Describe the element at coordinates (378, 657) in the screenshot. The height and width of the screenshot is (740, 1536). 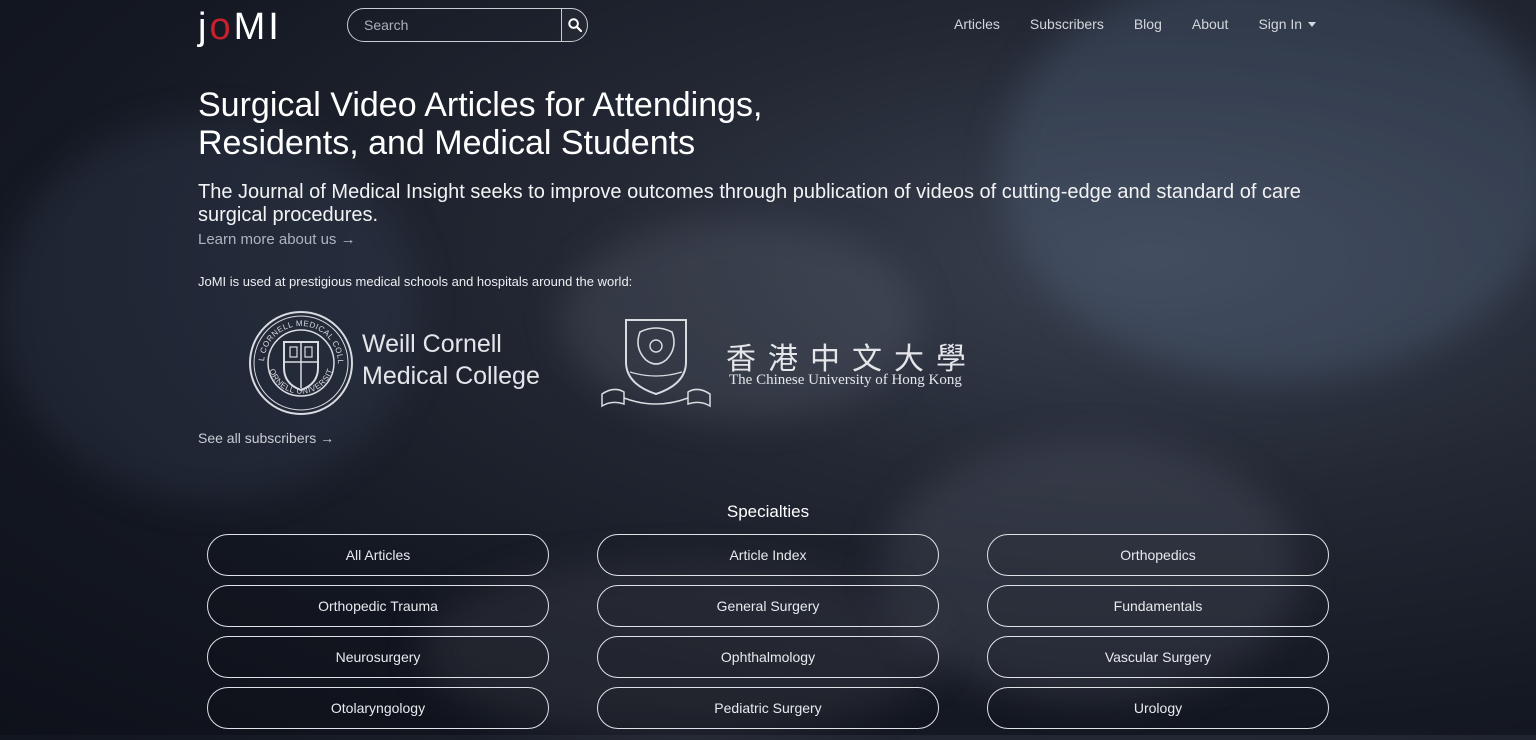
I see `specialty-neurosurgery: Neurosurgery` at that location.